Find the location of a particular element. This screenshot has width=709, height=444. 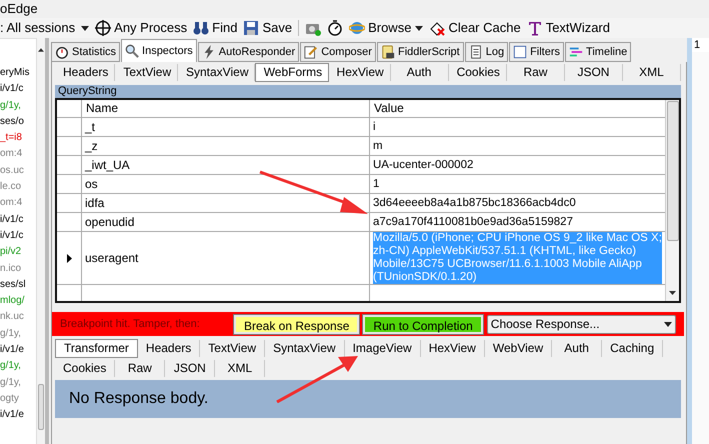

table-row: _iwt_UA UA-ucenter-000002 is located at coordinates (361, 165).